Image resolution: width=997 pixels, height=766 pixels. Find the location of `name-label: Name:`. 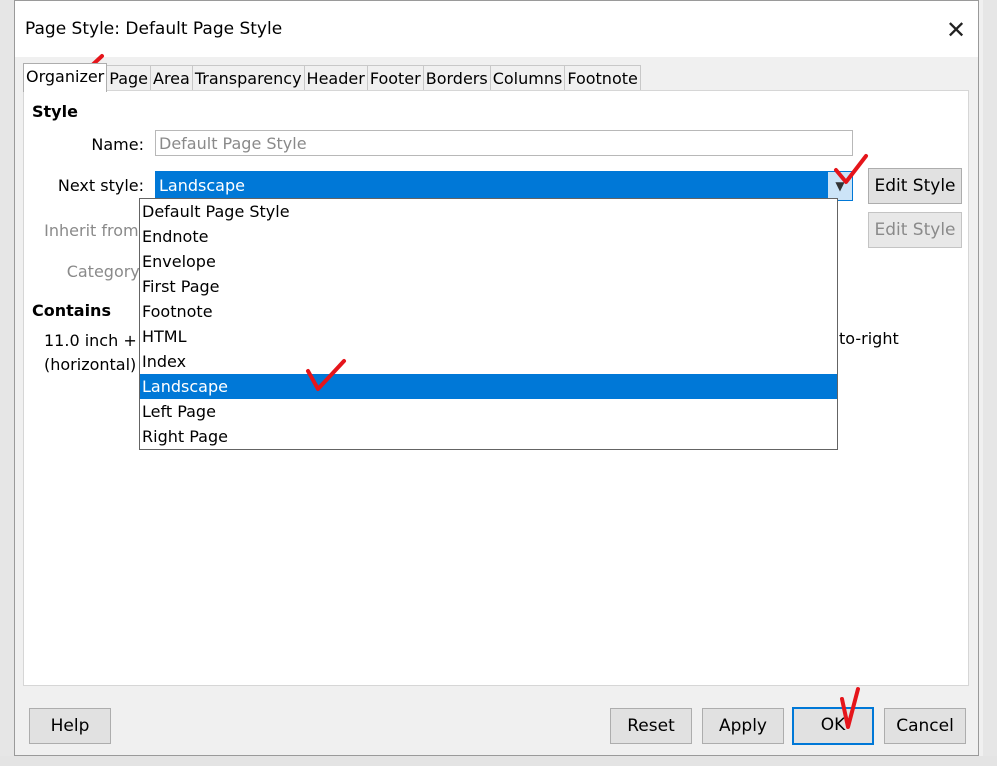

name-label: Name: is located at coordinates (117, 144).